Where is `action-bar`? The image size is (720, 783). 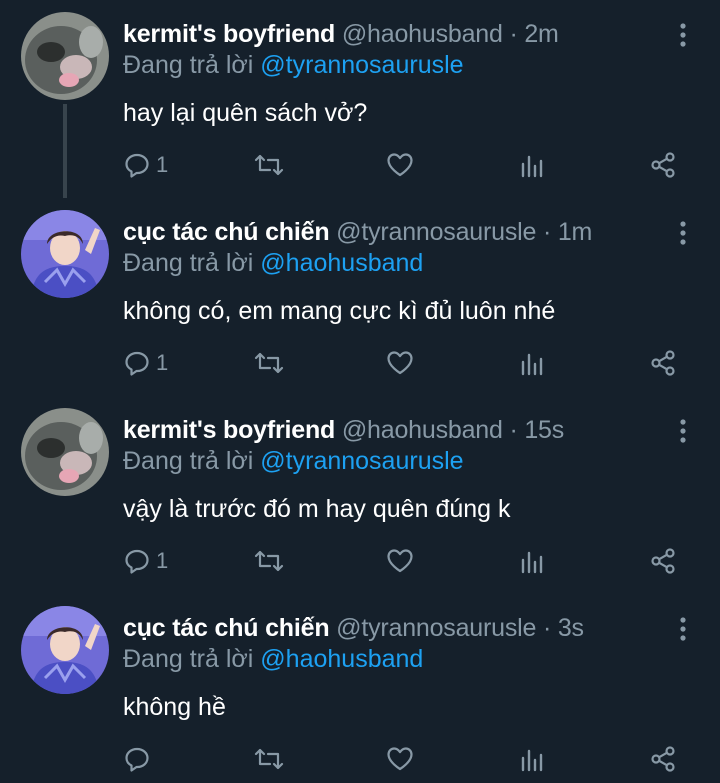 action-bar is located at coordinates (360, 759).